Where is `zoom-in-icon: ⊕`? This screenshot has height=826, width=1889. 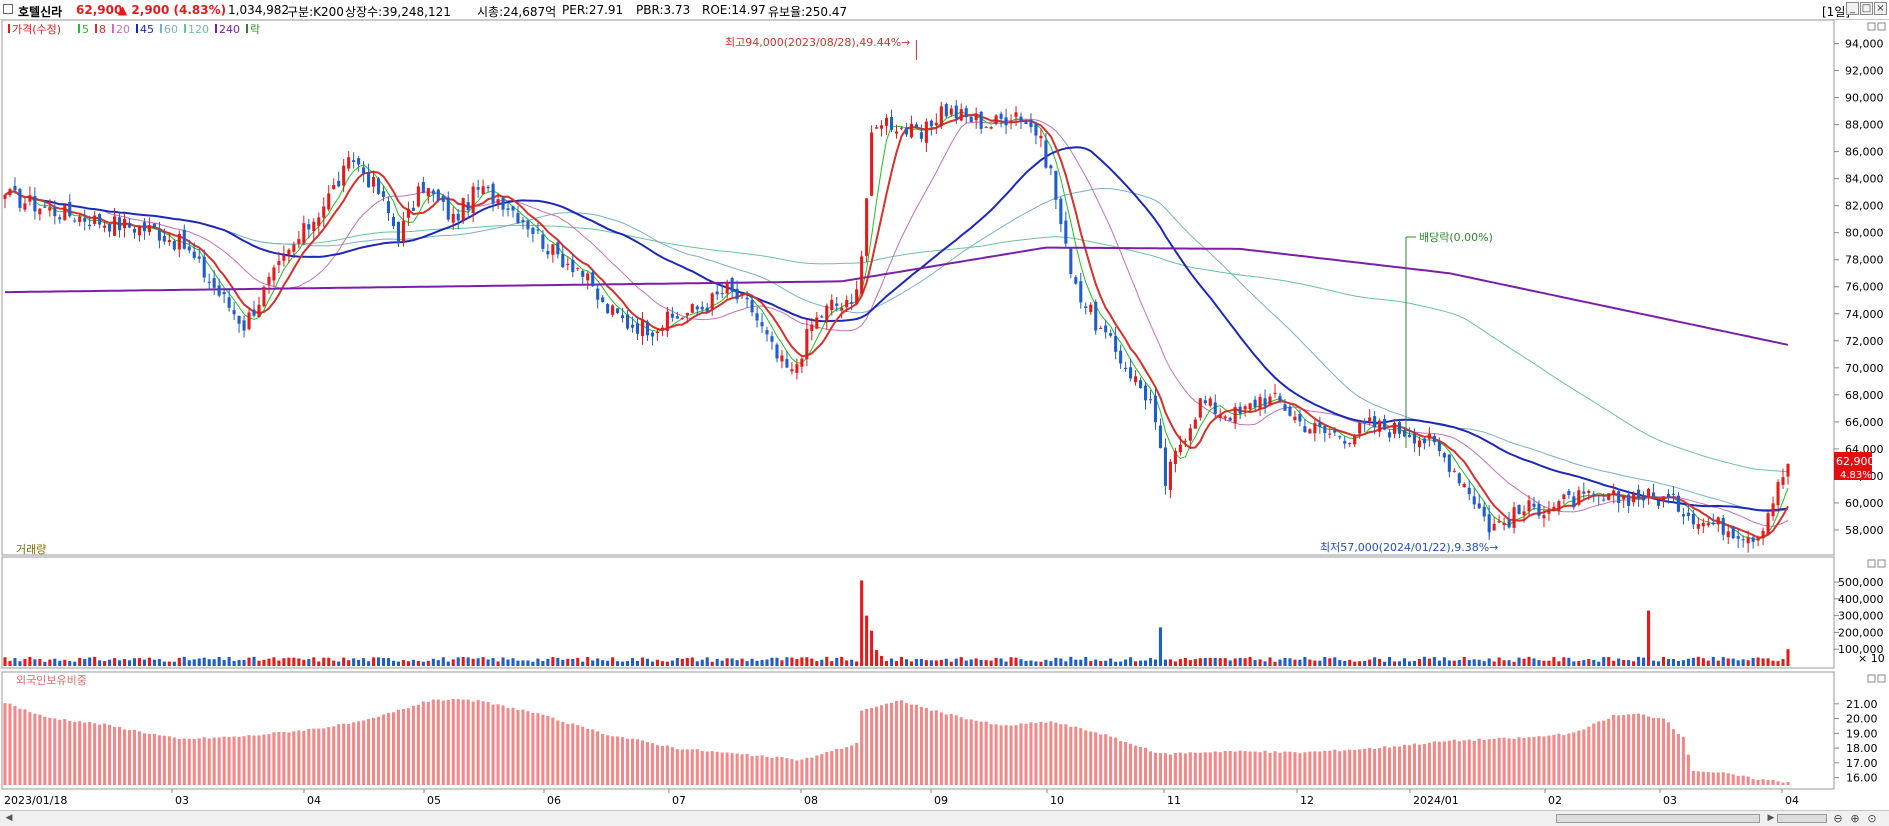 zoom-in-icon: ⊕ is located at coordinates (1855, 818).